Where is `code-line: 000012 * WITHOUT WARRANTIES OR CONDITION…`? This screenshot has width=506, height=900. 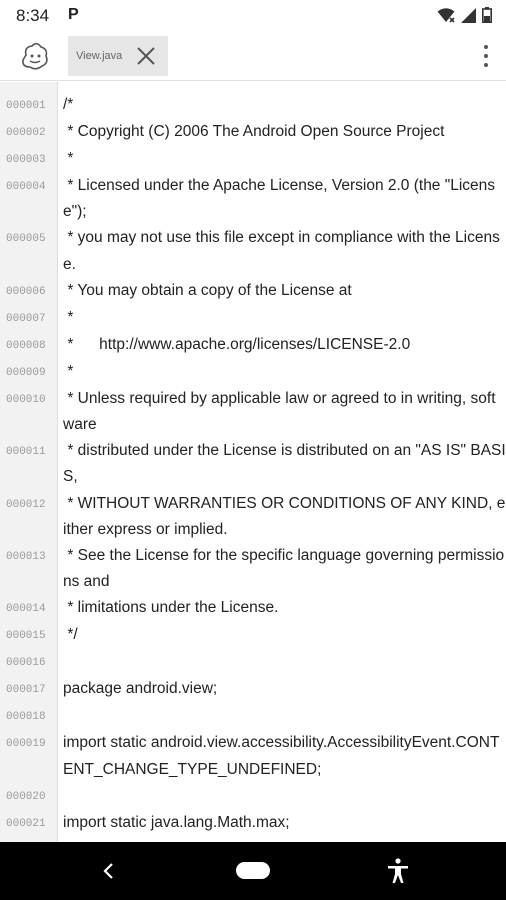
code-line: 000012 * WITHOUT WARRANTIES OR CONDITION… is located at coordinates (253, 517).